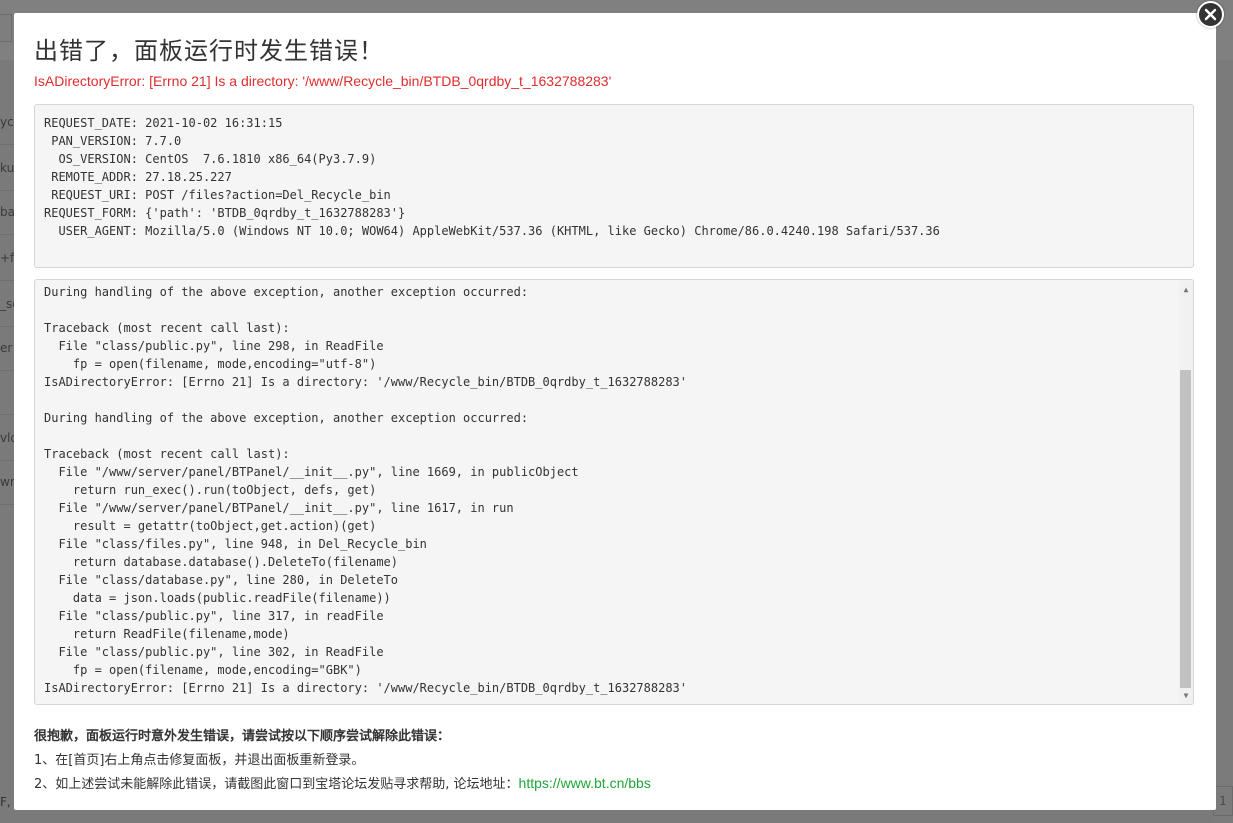 The image size is (1233, 823). What do you see at coordinates (7, 392) in the screenshot?
I see `background-list-item` at bounding box center [7, 392].